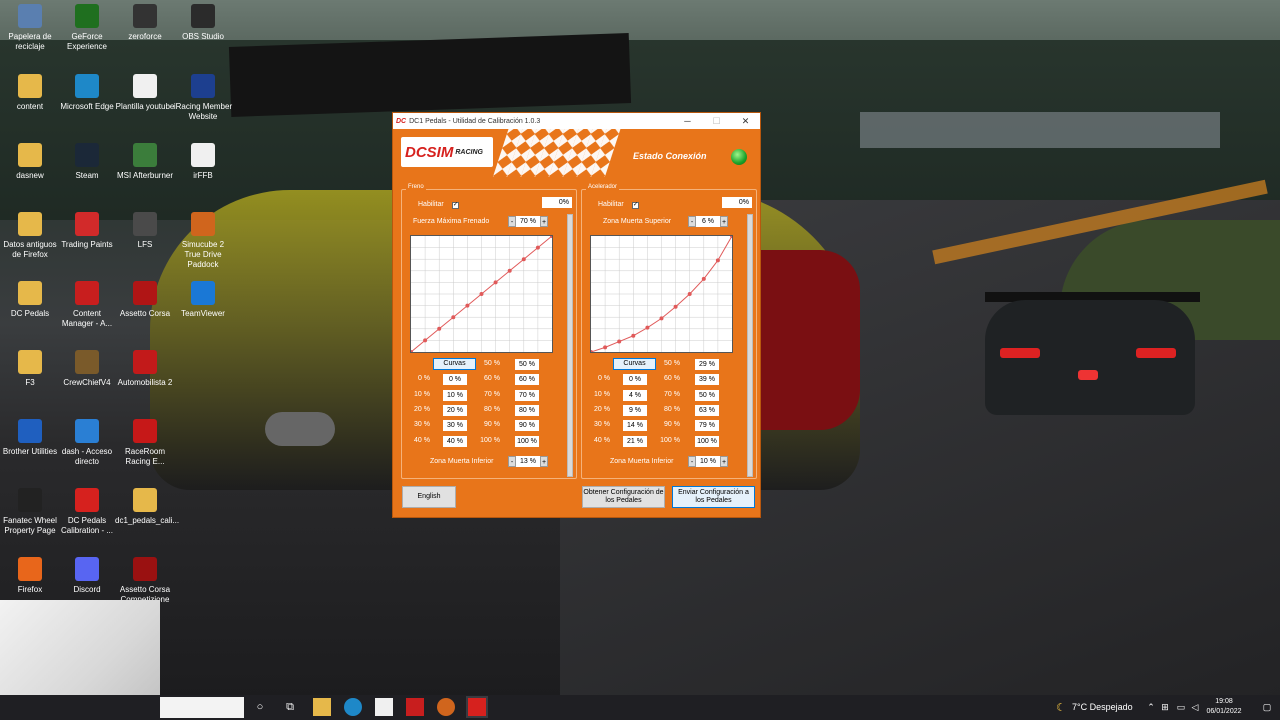 This screenshot has height=720, width=1280. I want to click on throttle-bottom-value: 10 %, so click(708, 461).